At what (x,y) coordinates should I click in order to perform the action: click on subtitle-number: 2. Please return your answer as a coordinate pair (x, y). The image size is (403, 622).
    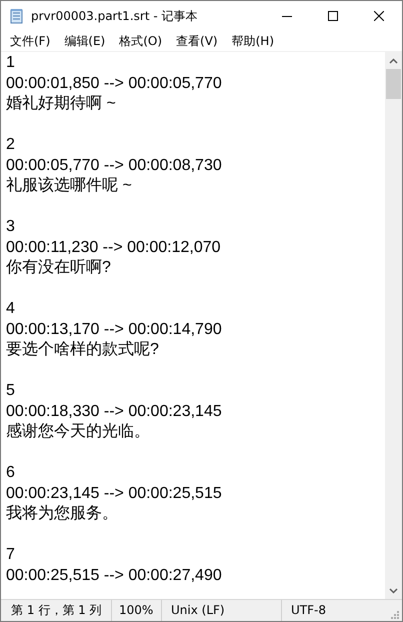
    Looking at the image, I should click on (10, 145).